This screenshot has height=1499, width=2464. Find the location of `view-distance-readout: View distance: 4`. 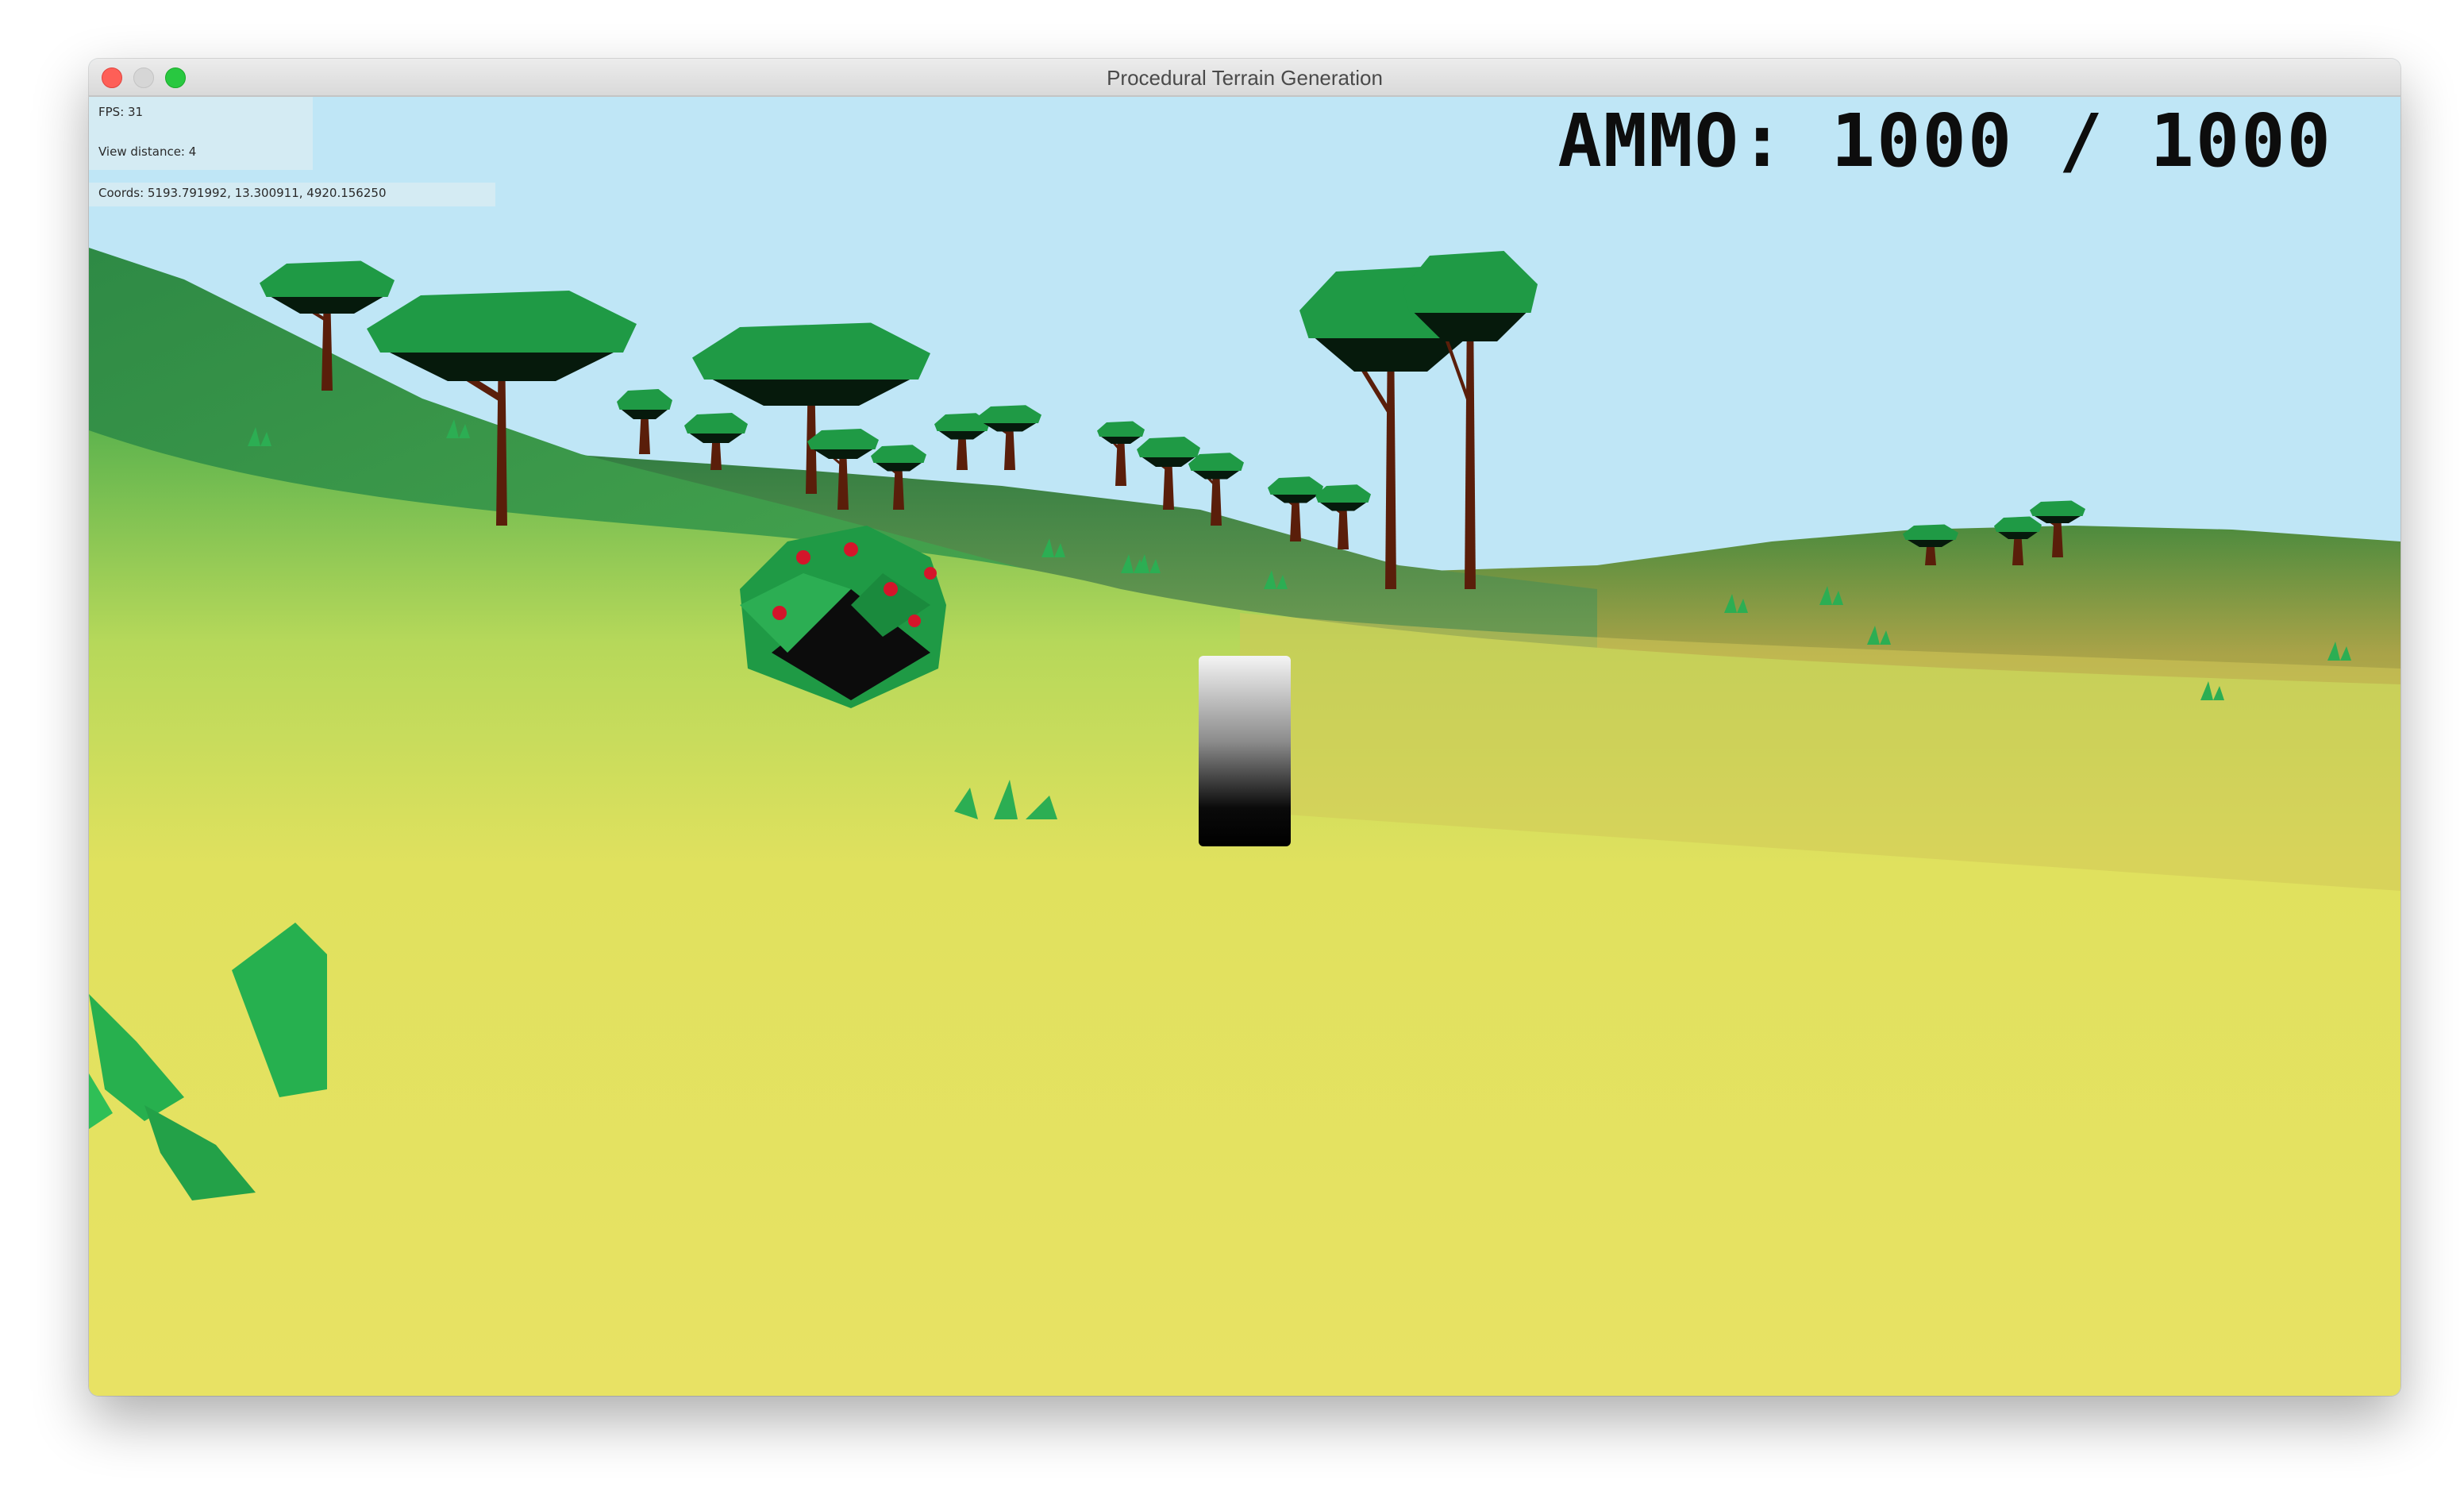

view-distance-readout: View distance: 4 is located at coordinates (147, 152).